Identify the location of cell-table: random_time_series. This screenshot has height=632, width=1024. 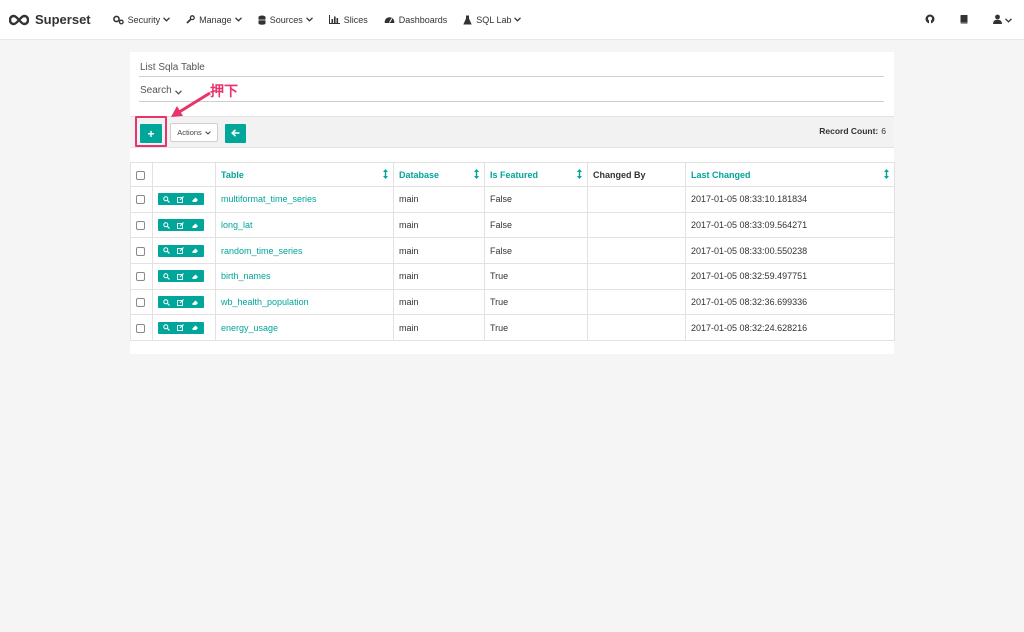
(304, 251).